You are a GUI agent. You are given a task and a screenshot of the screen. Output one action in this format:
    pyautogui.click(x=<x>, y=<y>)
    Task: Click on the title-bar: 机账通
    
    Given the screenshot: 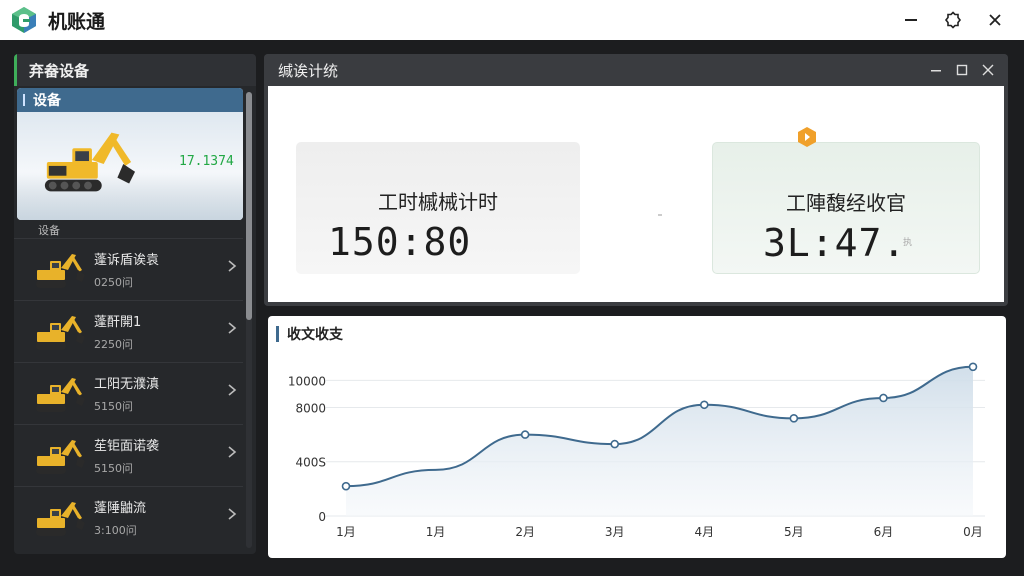 What is the action you would take?
    pyautogui.click(x=512, y=20)
    